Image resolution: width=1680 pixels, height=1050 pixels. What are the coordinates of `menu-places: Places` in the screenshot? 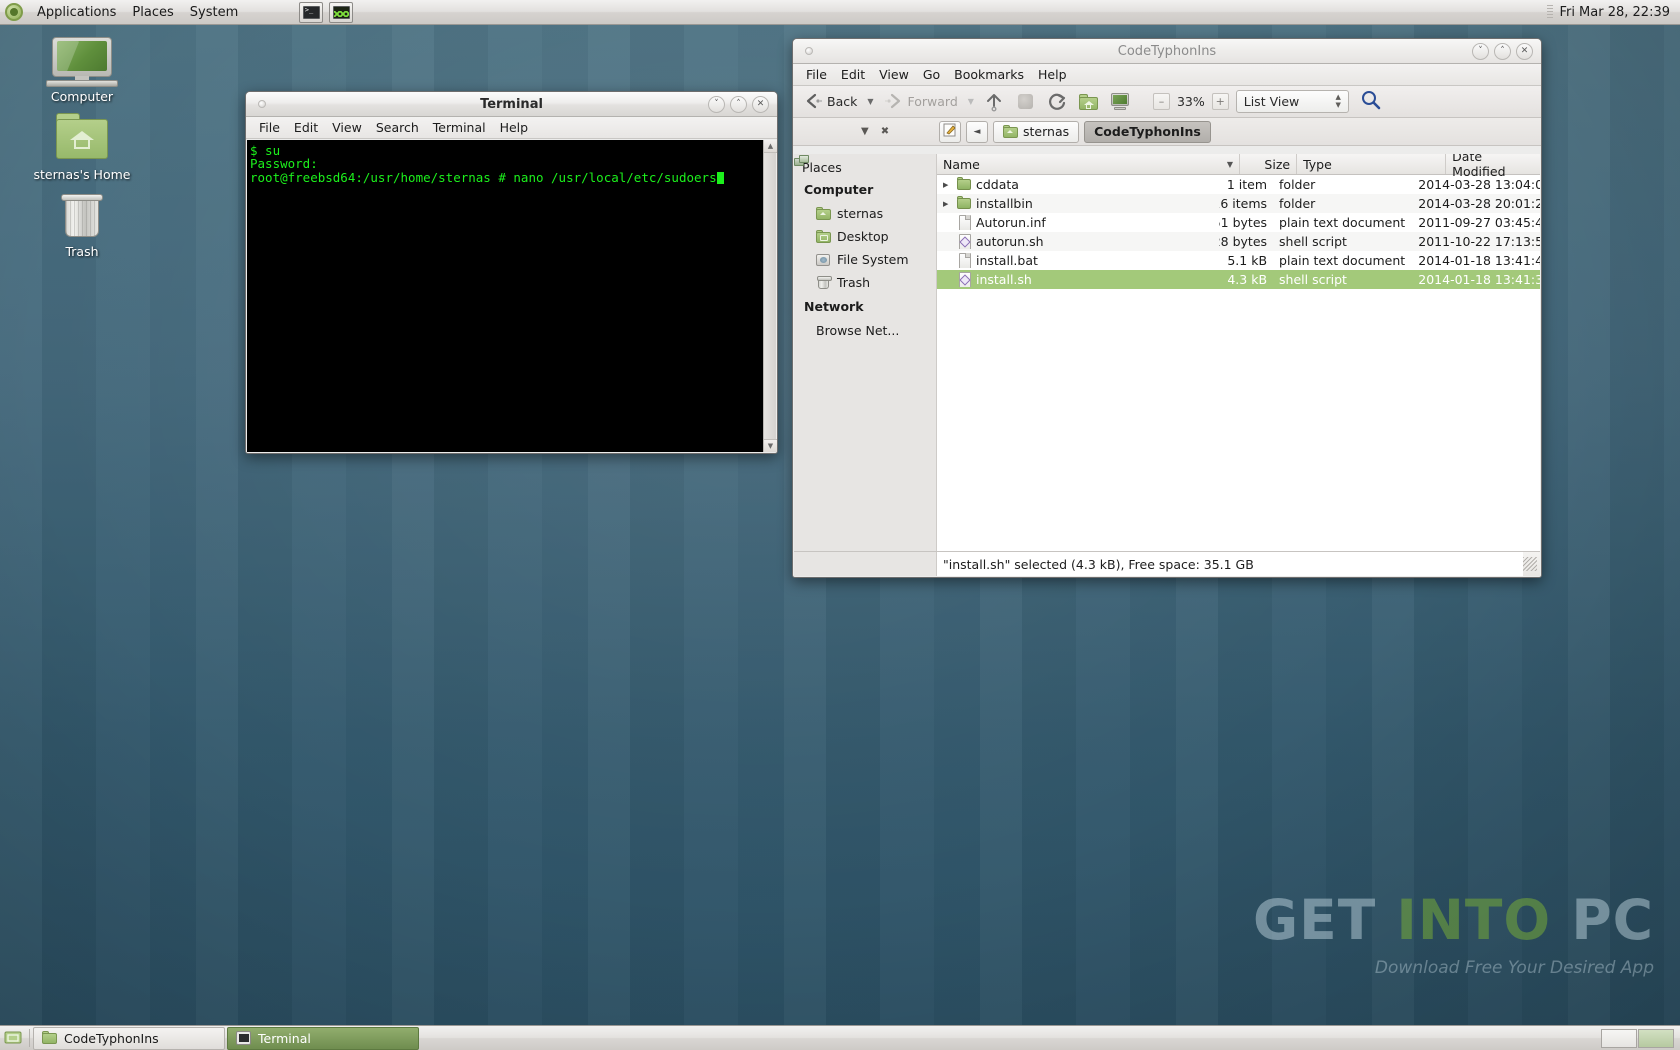 It's located at (152, 12).